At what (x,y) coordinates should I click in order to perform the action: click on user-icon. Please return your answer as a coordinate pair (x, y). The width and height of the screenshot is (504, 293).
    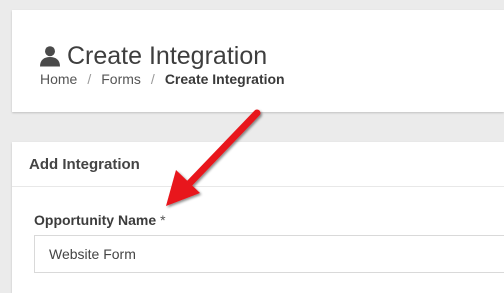
    Looking at the image, I should click on (50, 56).